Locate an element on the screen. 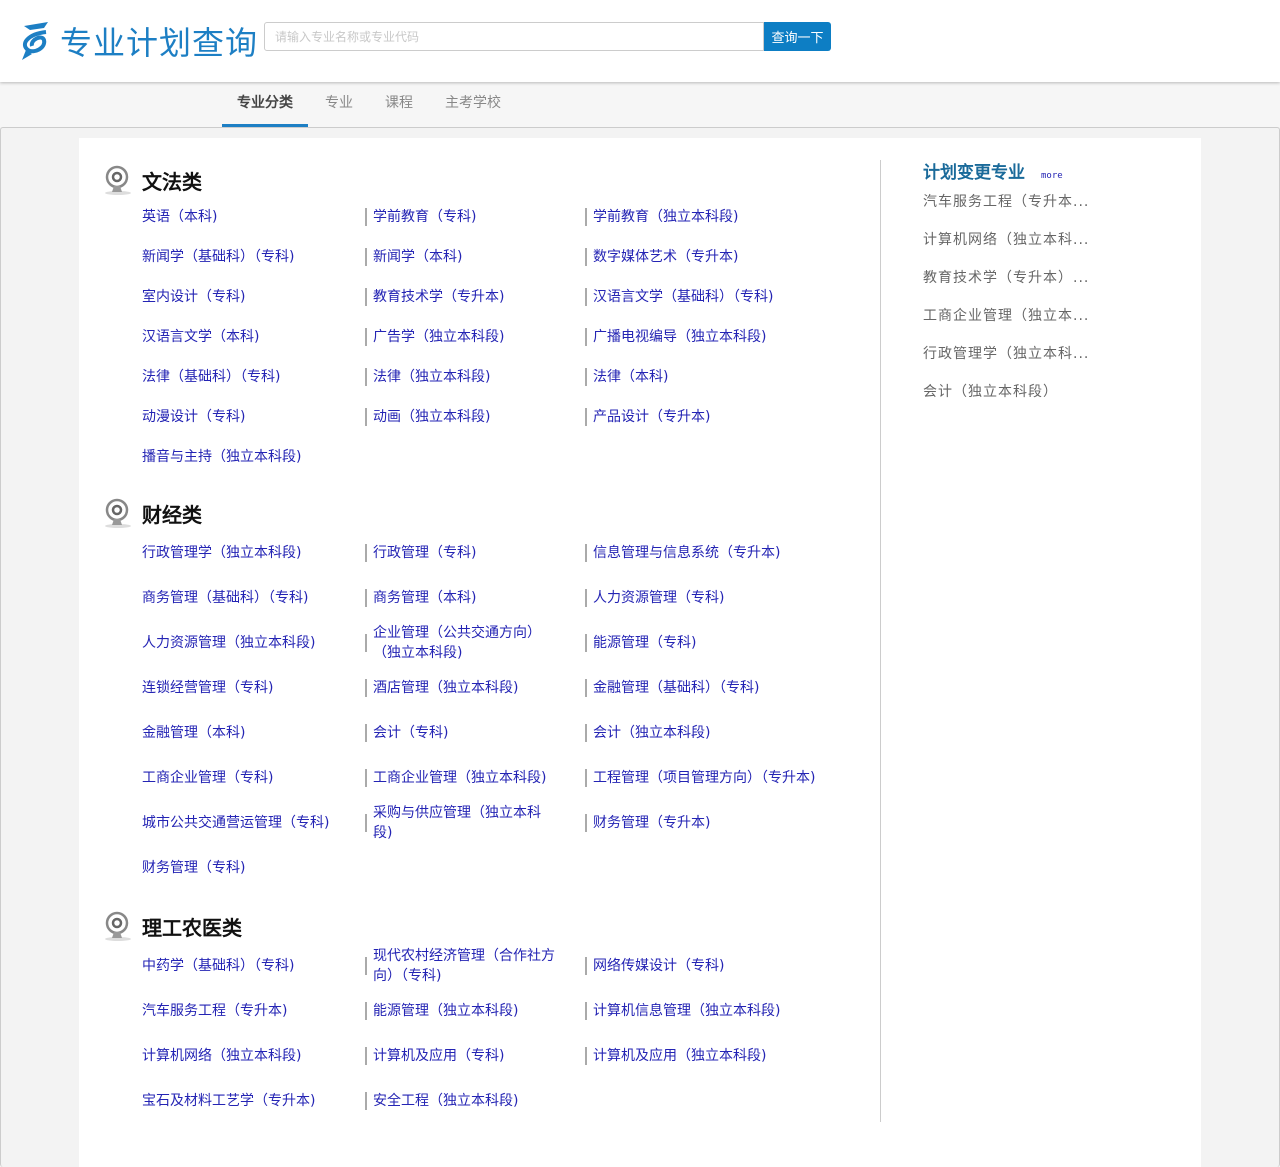 The width and height of the screenshot is (1280, 1167). major-link: 产品设计（专升本) is located at coordinates (707, 417).